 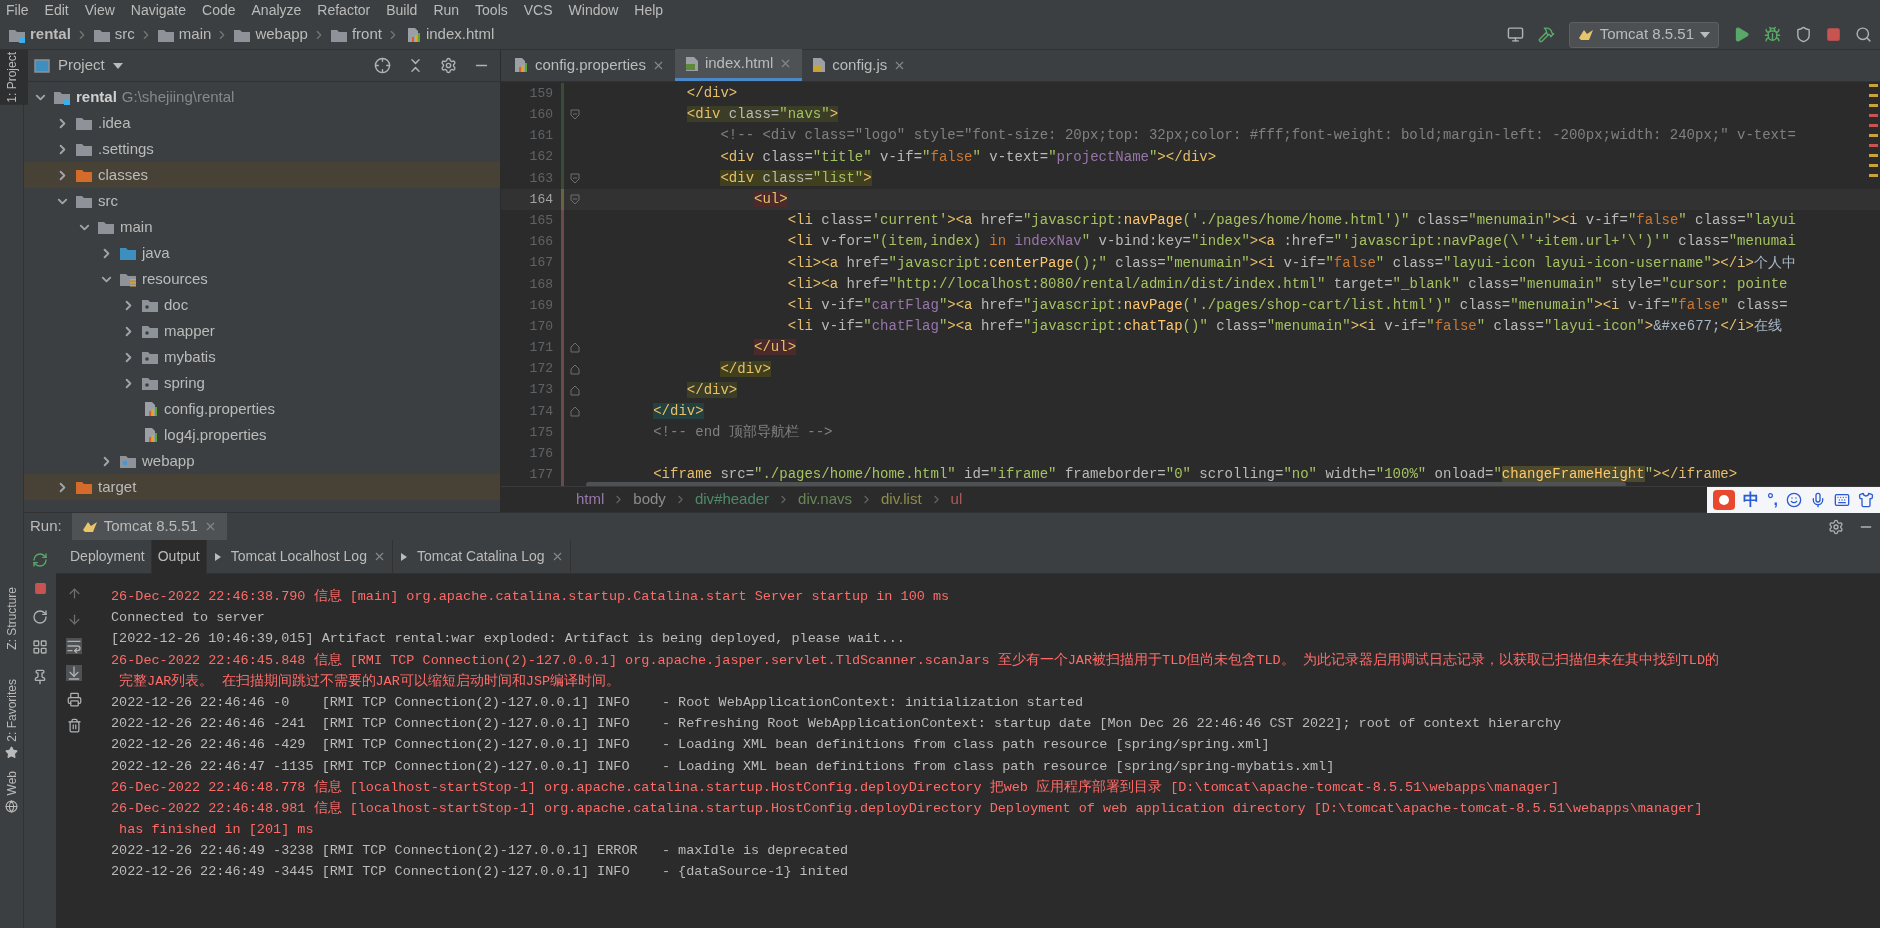 I want to click on tab-label: index.html, so click(x=739, y=63).